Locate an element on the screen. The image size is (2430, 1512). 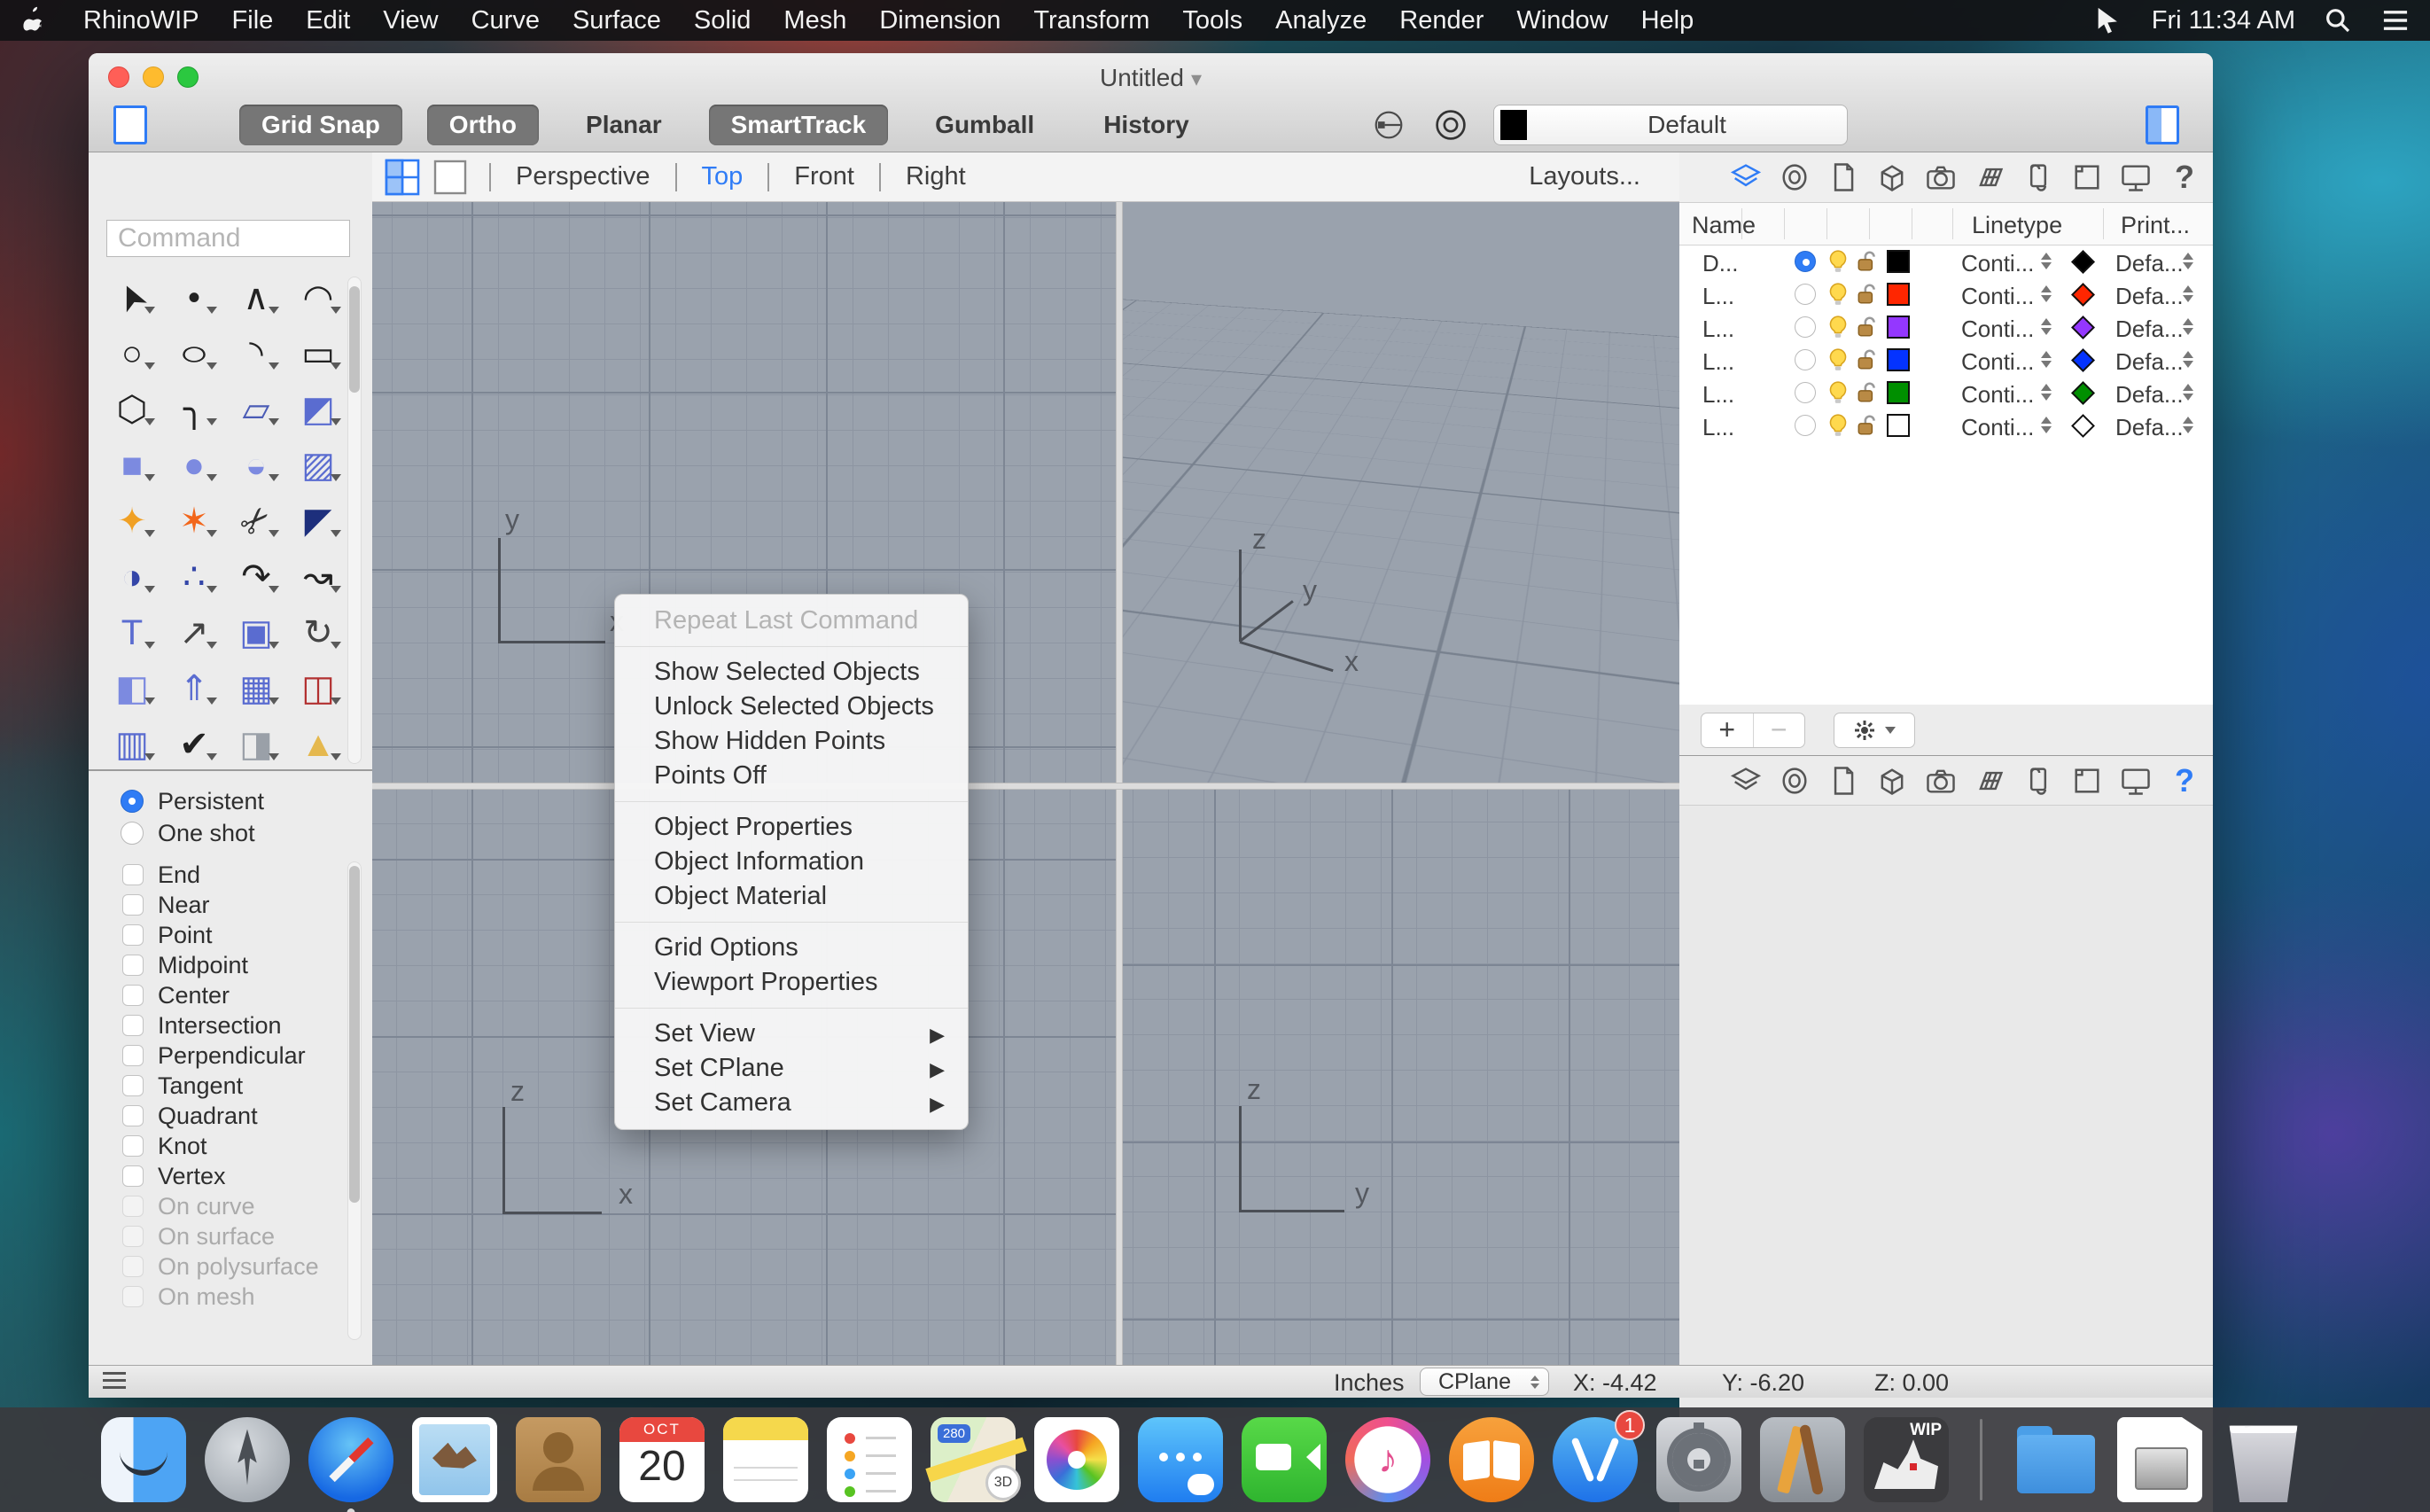
menu-bar-item: Mesh is located at coordinates (814, 20).